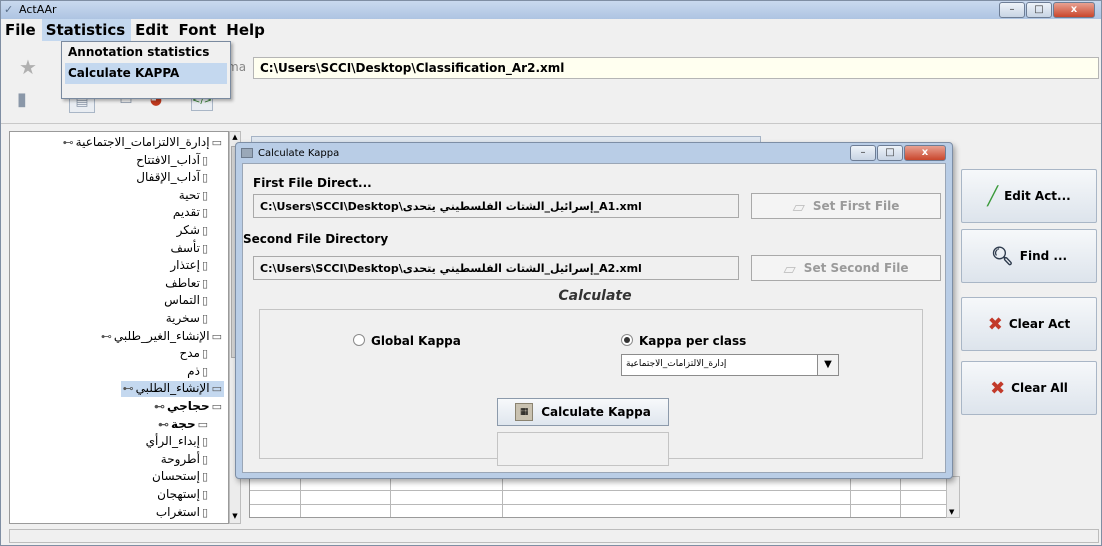  Describe the element at coordinates (9, 9) in the screenshot. I see `app-icon: ✓` at that location.